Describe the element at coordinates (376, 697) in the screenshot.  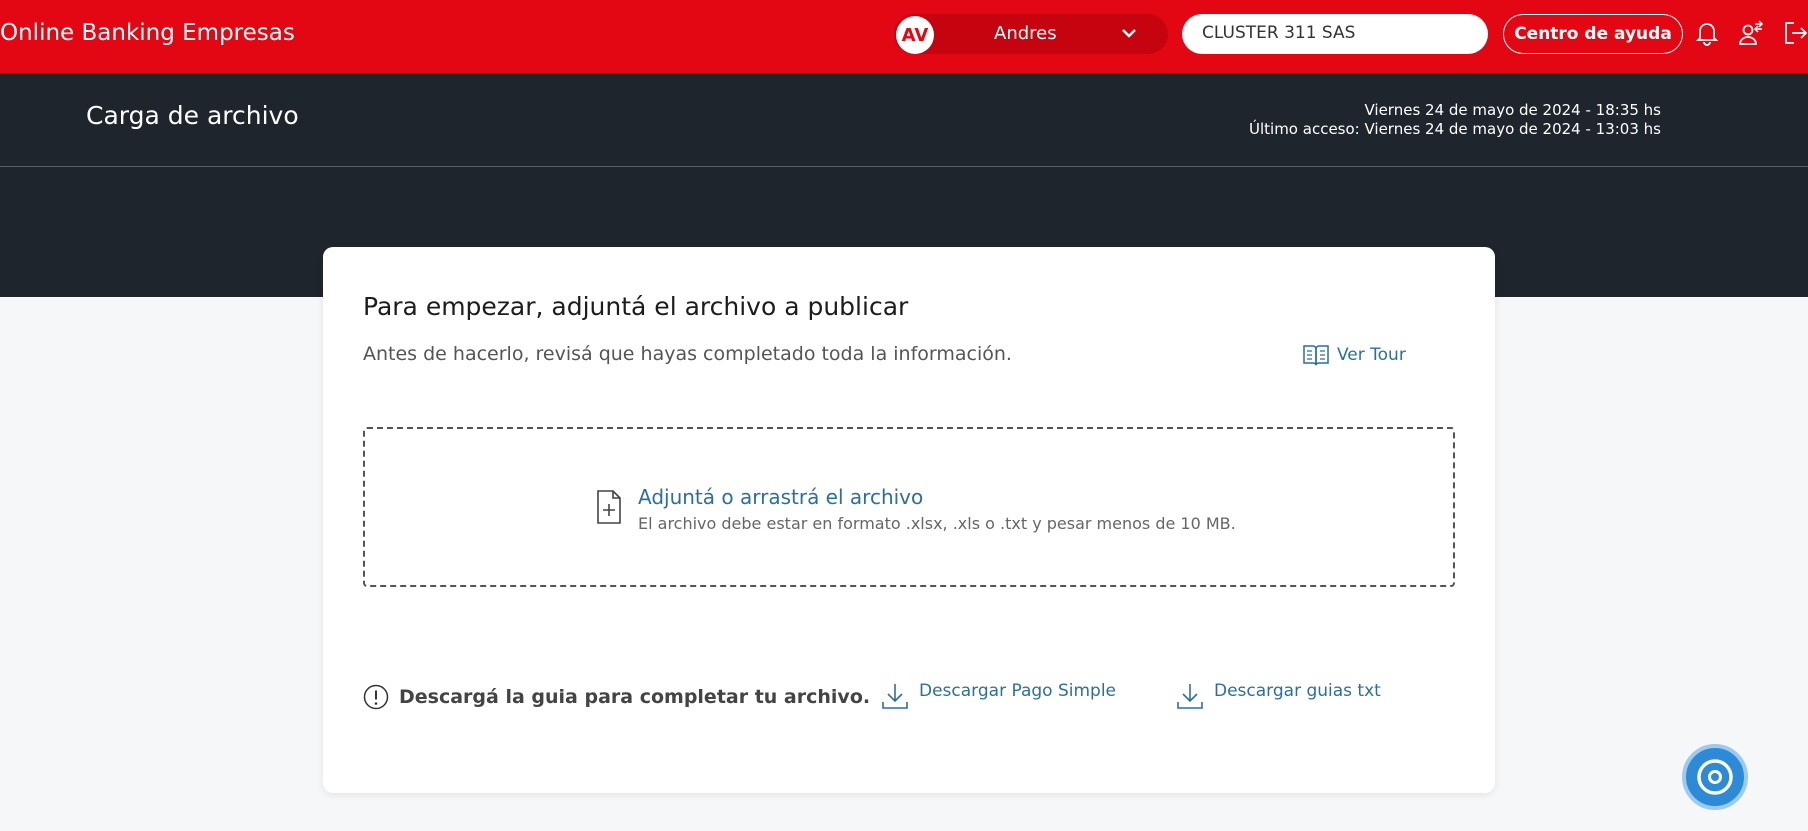
I see `info-icon` at that location.